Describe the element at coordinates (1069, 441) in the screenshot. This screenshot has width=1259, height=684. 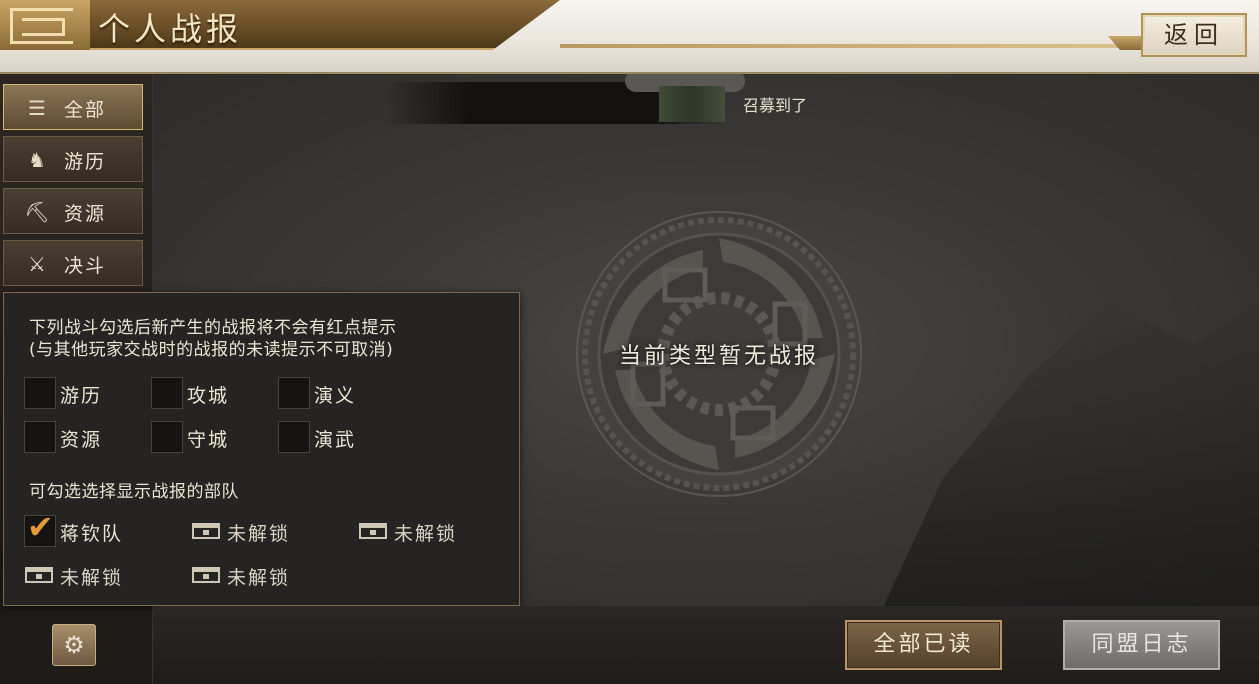
I see `background-mountain` at that location.